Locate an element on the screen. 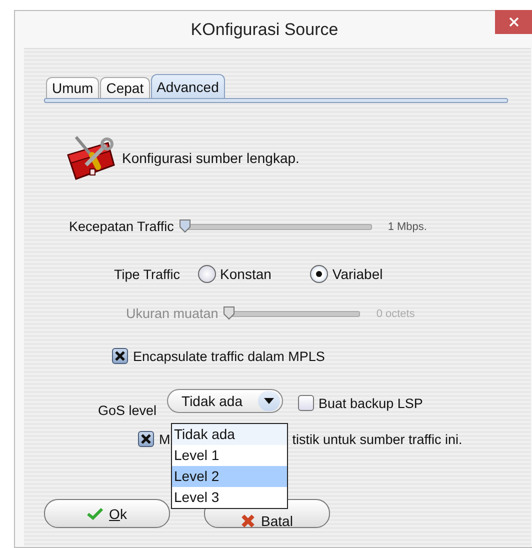 This screenshot has height=548, width=532. slider-label: Kecepatan Traffic is located at coordinates (121, 226).